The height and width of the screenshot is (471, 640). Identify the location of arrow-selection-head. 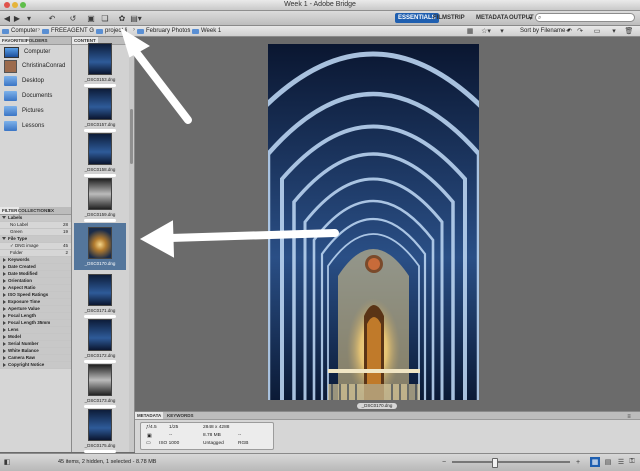
(157, 239).